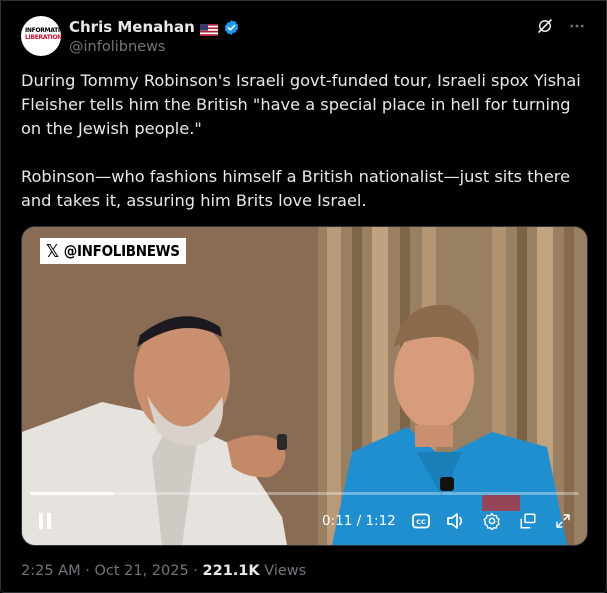  I want to click on settings-icon, so click(492, 521).